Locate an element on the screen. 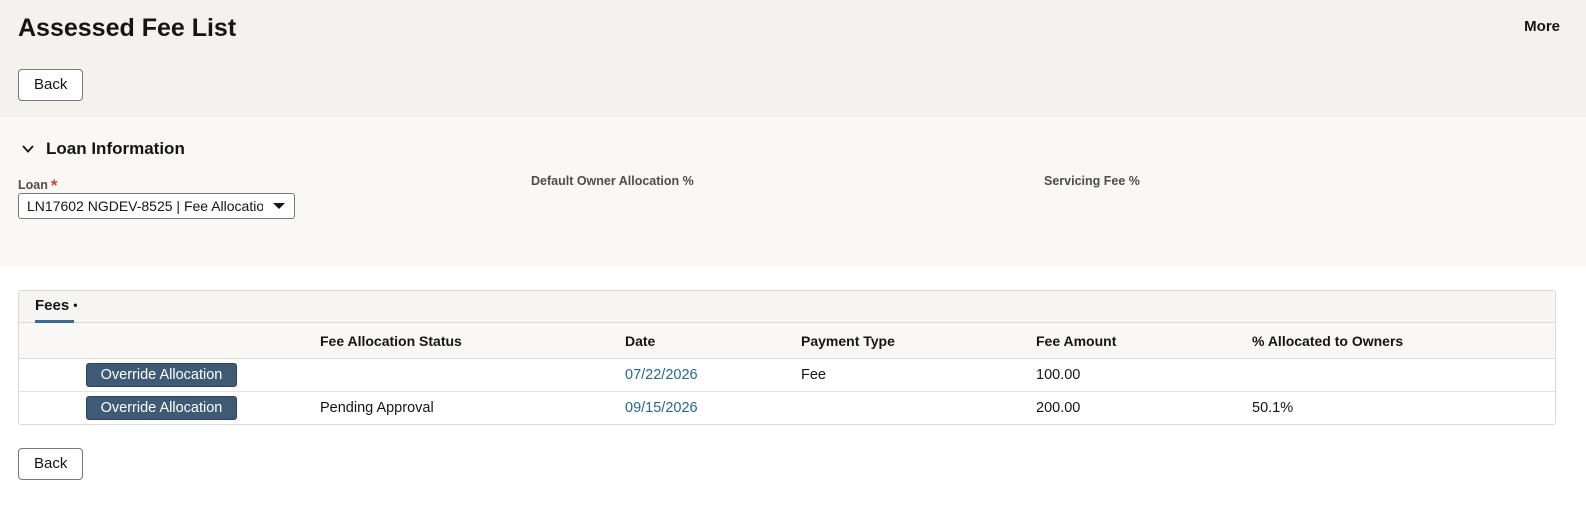 This screenshot has width=1586, height=517. column-header-status: Fee Allocation Status is located at coordinates (391, 341).